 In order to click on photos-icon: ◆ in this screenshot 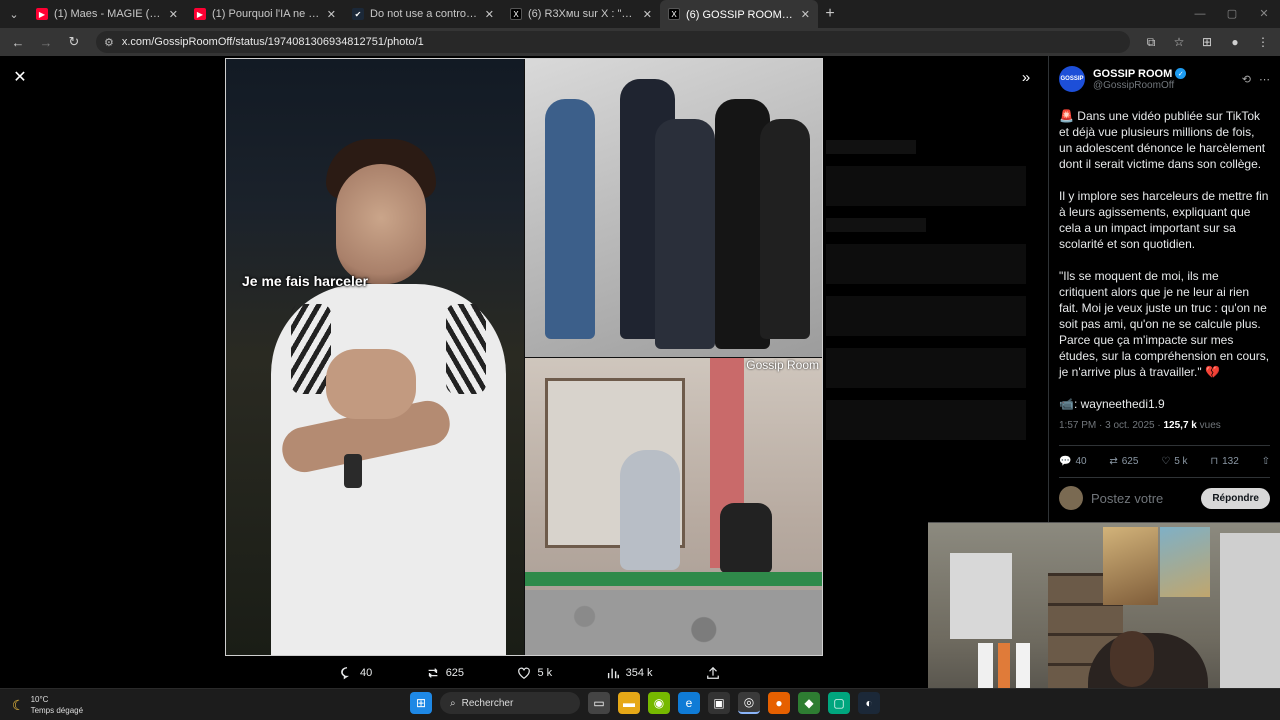, I will do `click(809, 703)`.